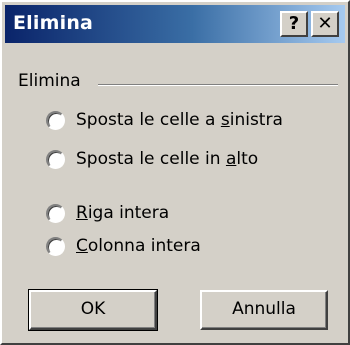 This screenshot has width=350, height=345. What do you see at coordinates (325, 24) in the screenshot?
I see `close-button: ✕` at bounding box center [325, 24].